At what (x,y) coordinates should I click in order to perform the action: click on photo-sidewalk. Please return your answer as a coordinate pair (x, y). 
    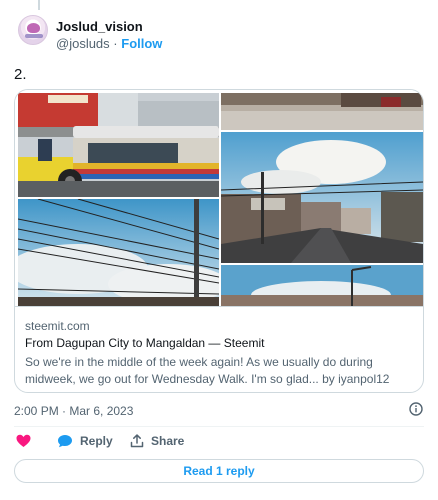
    Looking at the image, I should click on (322, 111).